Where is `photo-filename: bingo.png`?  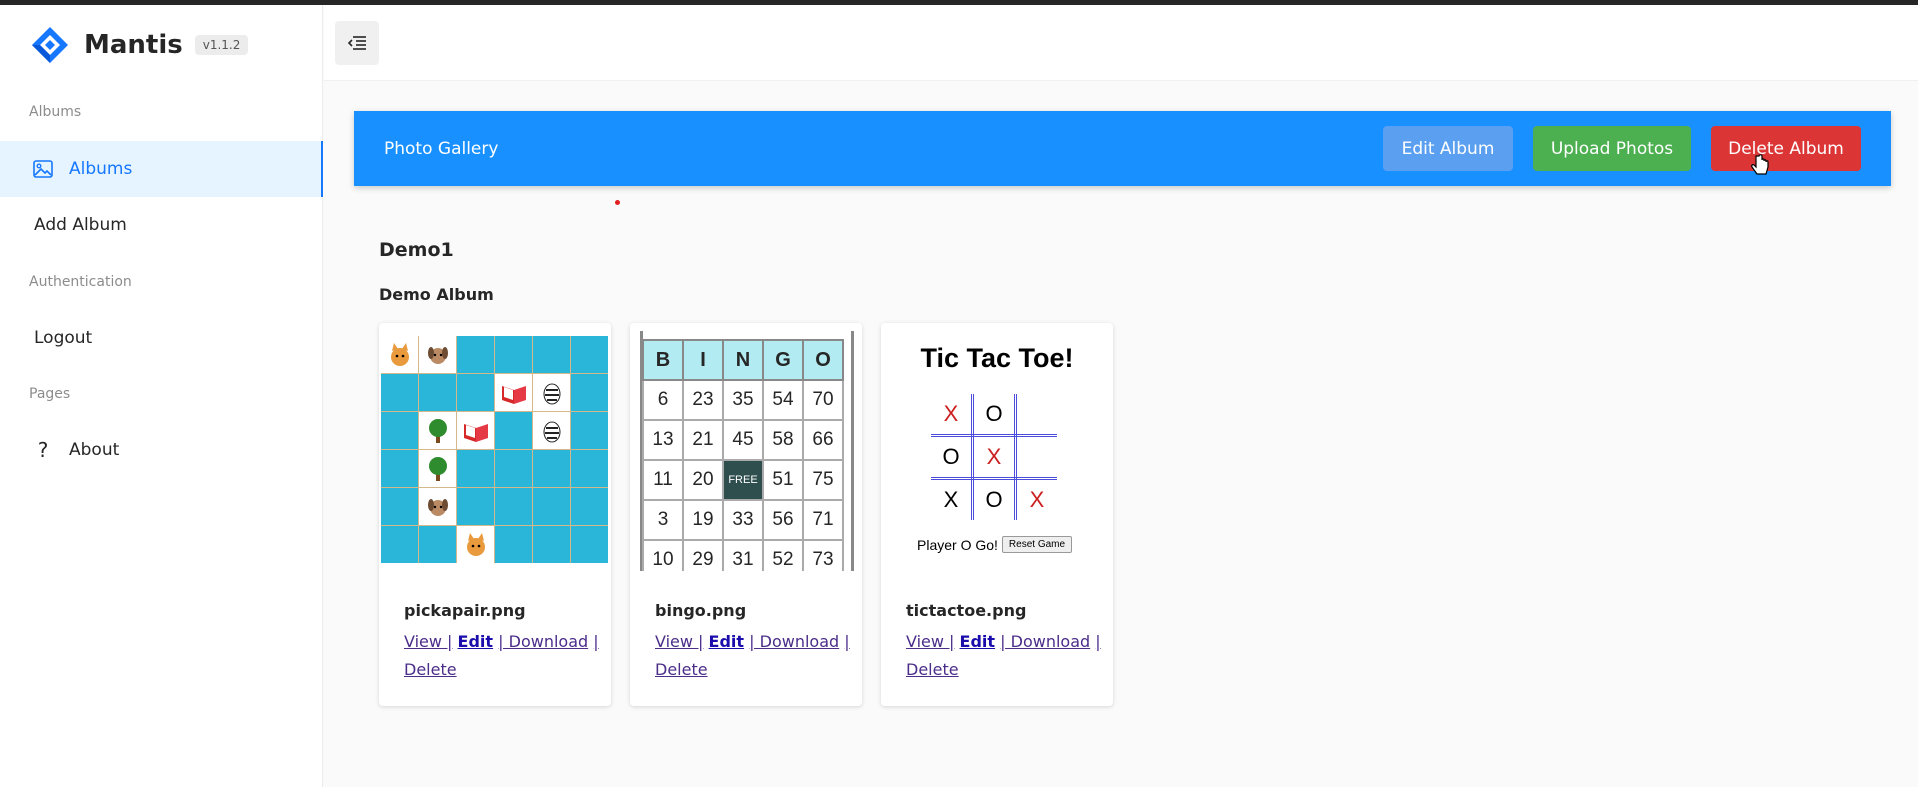
photo-filename: bingo.png is located at coordinates (701, 610).